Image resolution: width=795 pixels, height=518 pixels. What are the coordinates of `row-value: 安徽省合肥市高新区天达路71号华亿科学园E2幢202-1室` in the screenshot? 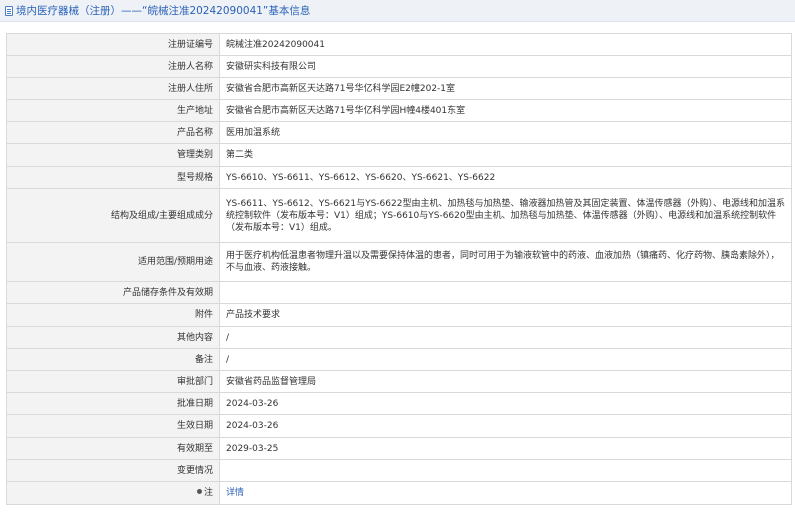 It's located at (505, 88).